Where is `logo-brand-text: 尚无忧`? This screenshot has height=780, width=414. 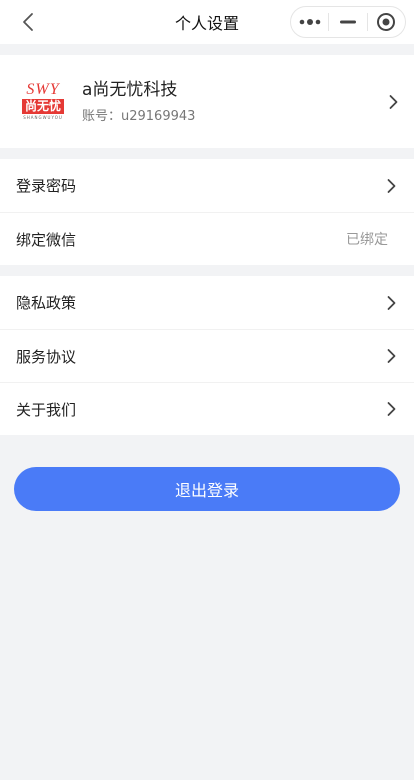 logo-brand-text: 尚无忧 is located at coordinates (42, 106).